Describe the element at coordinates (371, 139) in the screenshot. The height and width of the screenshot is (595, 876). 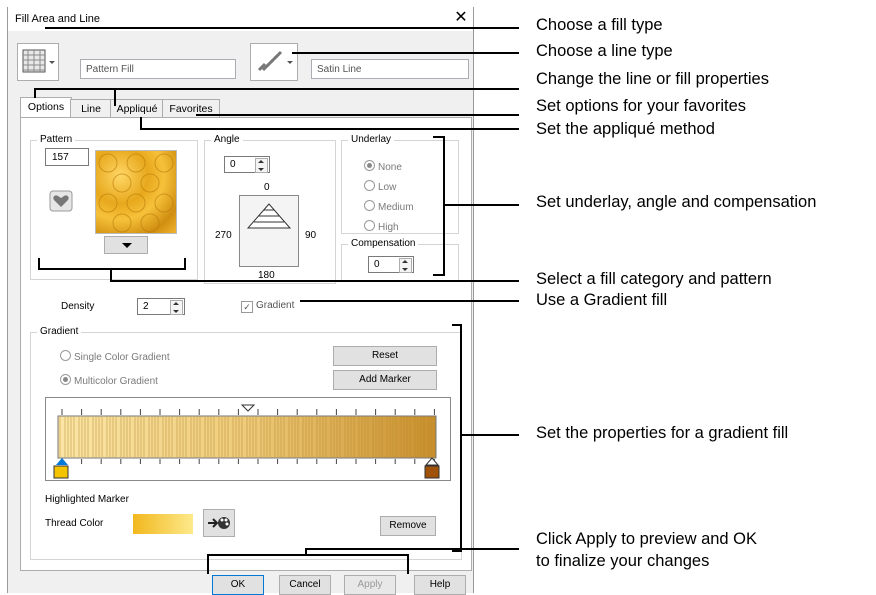
I see `underlay-label: Underlay` at that location.